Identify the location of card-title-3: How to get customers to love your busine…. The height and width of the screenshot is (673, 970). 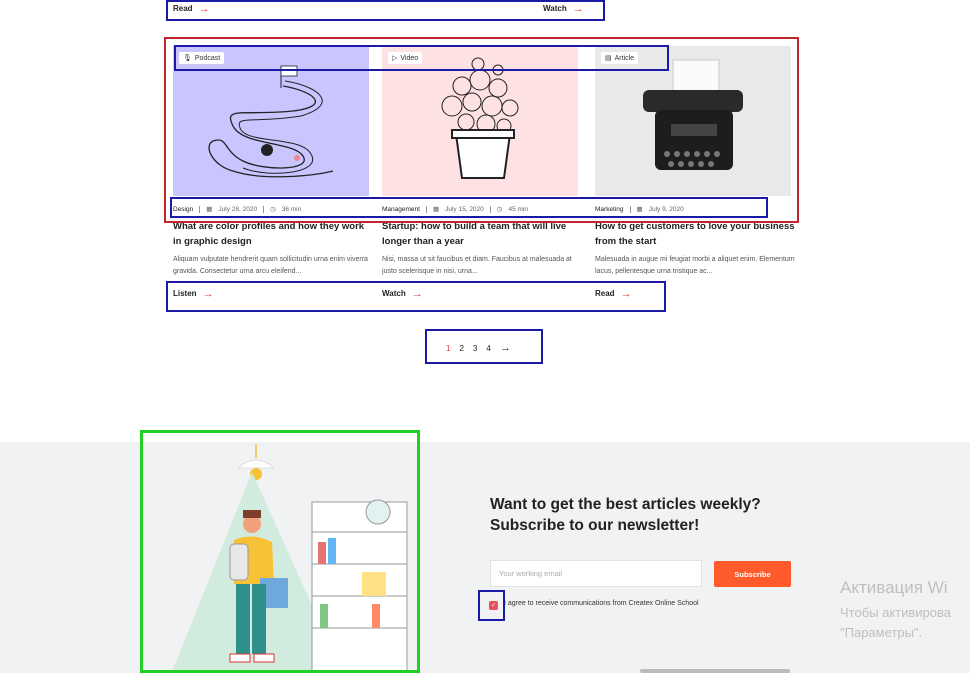
(695, 234).